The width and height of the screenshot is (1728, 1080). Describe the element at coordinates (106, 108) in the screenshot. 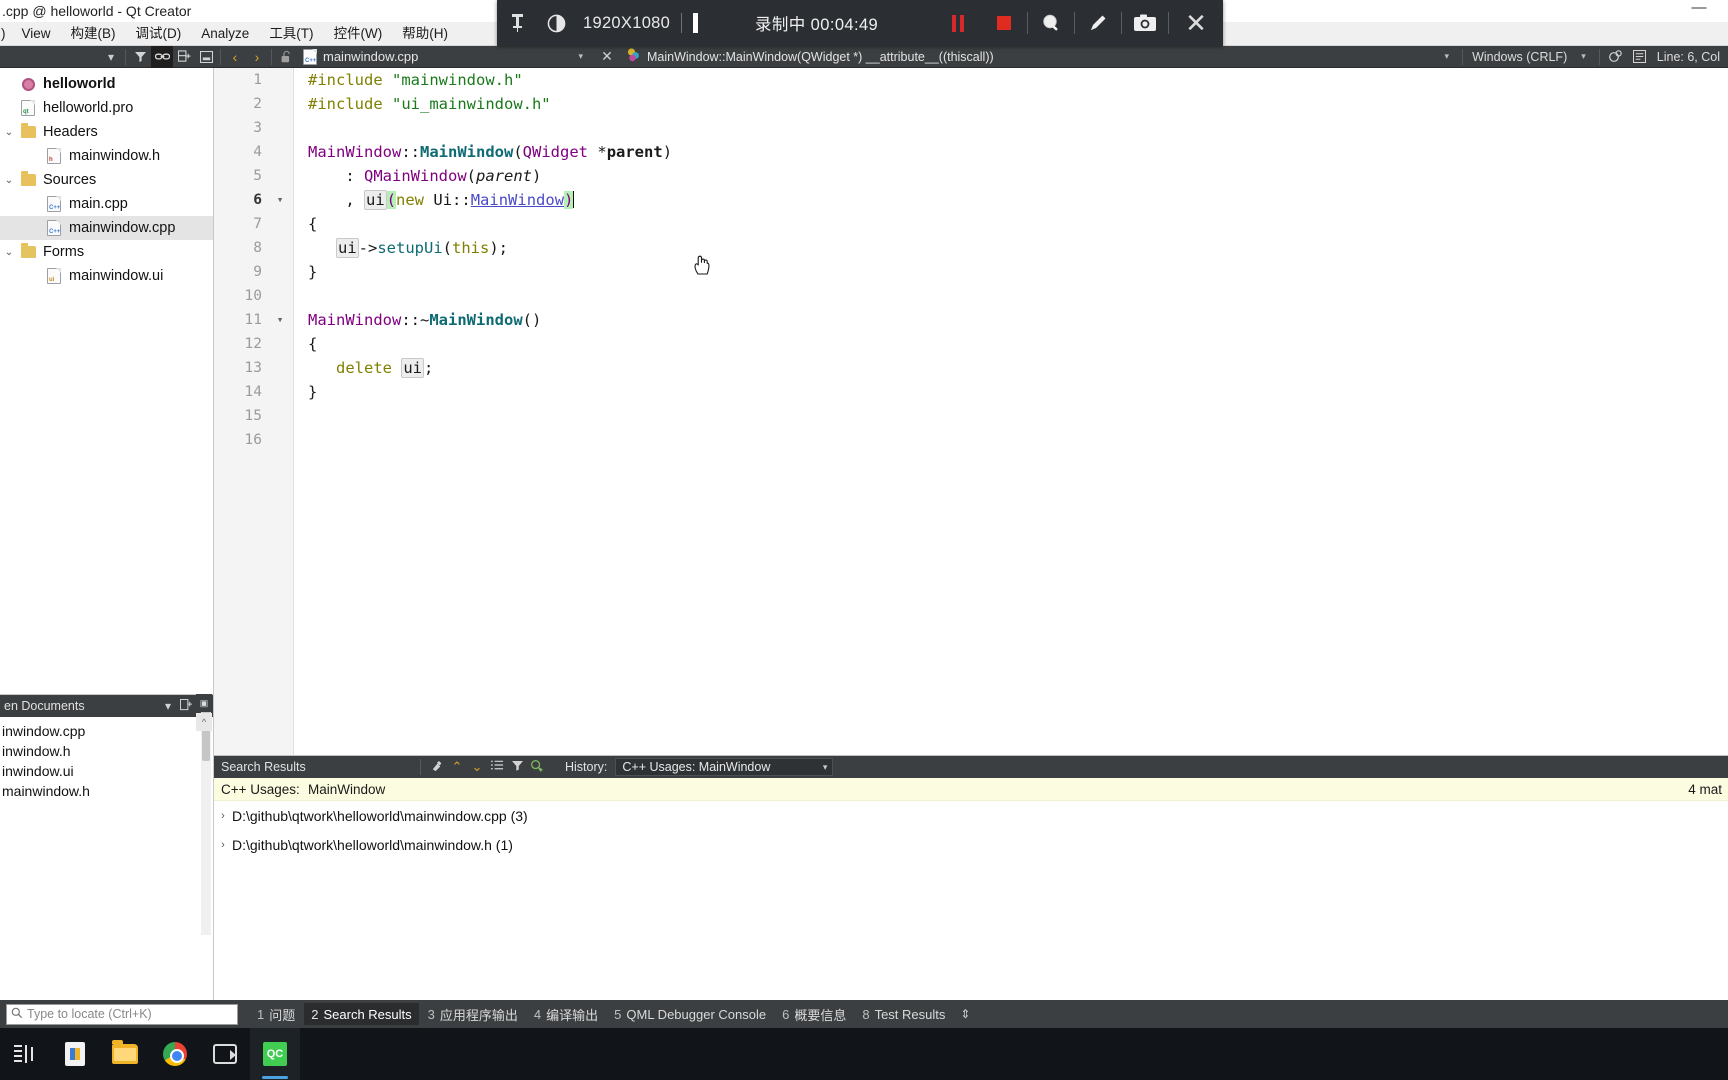

I see `tree-node-helloworld-pro: qt helloworld.pro` at that location.